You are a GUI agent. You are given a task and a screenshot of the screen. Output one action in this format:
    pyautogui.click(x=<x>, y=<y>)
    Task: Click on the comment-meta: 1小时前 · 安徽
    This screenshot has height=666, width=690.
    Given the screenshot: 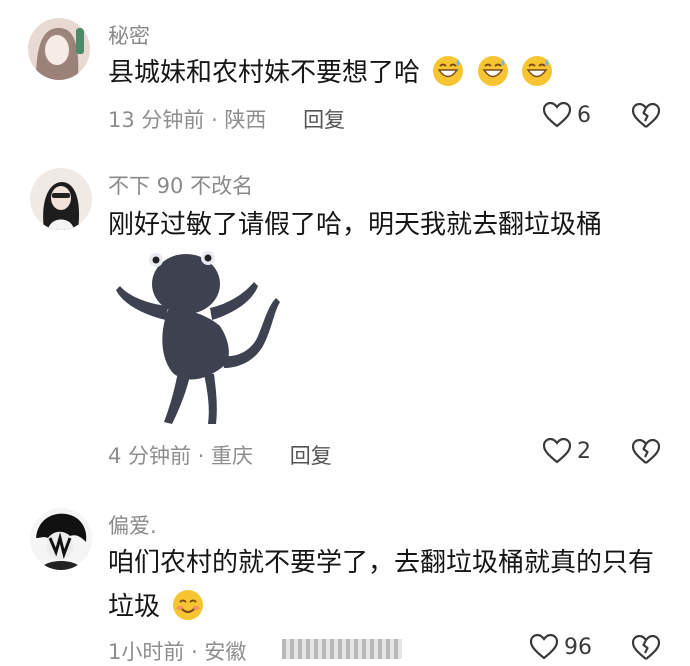 What is the action you would take?
    pyautogui.click(x=177, y=651)
    